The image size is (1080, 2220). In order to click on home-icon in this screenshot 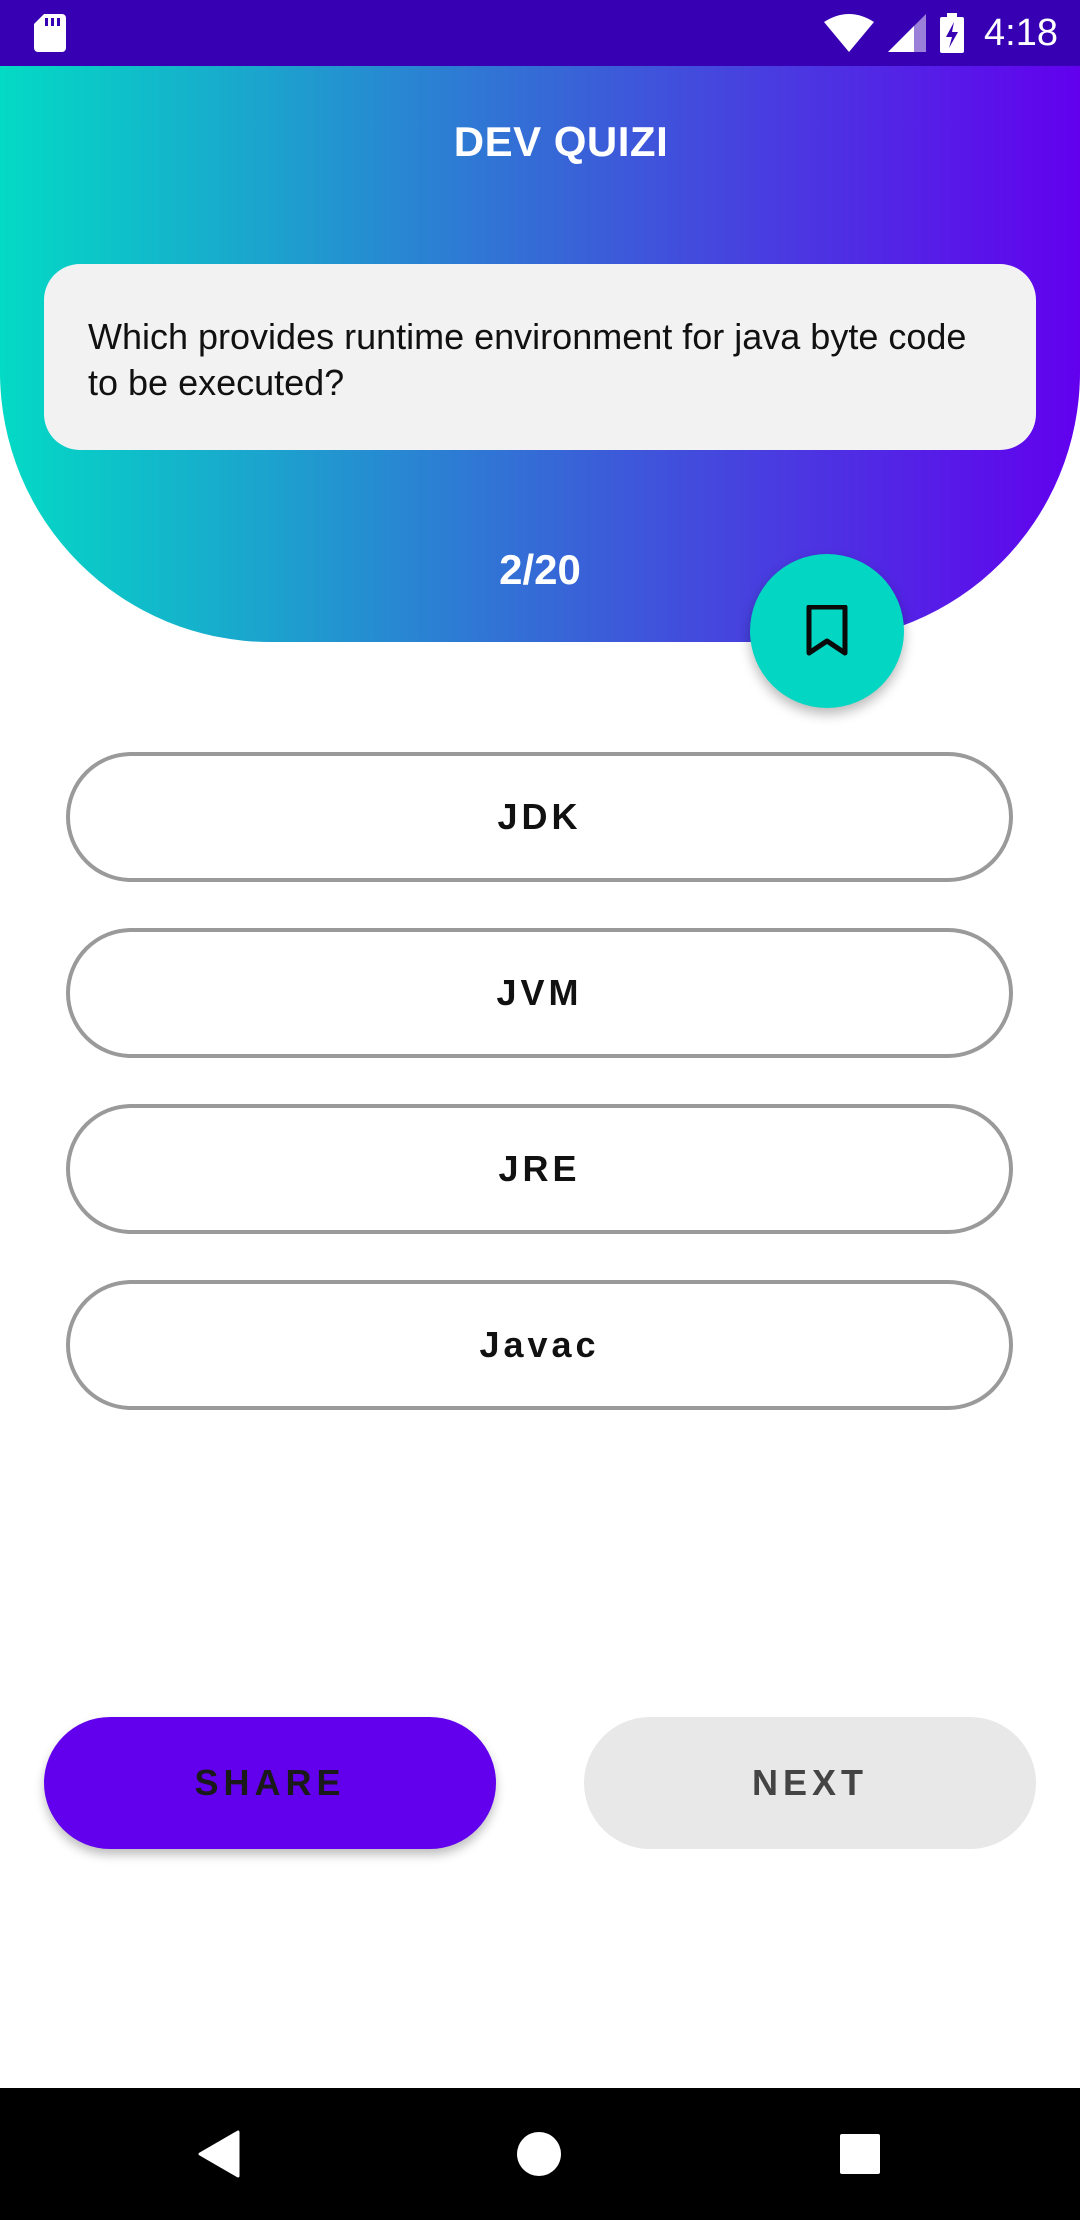, I will do `click(539, 2154)`.